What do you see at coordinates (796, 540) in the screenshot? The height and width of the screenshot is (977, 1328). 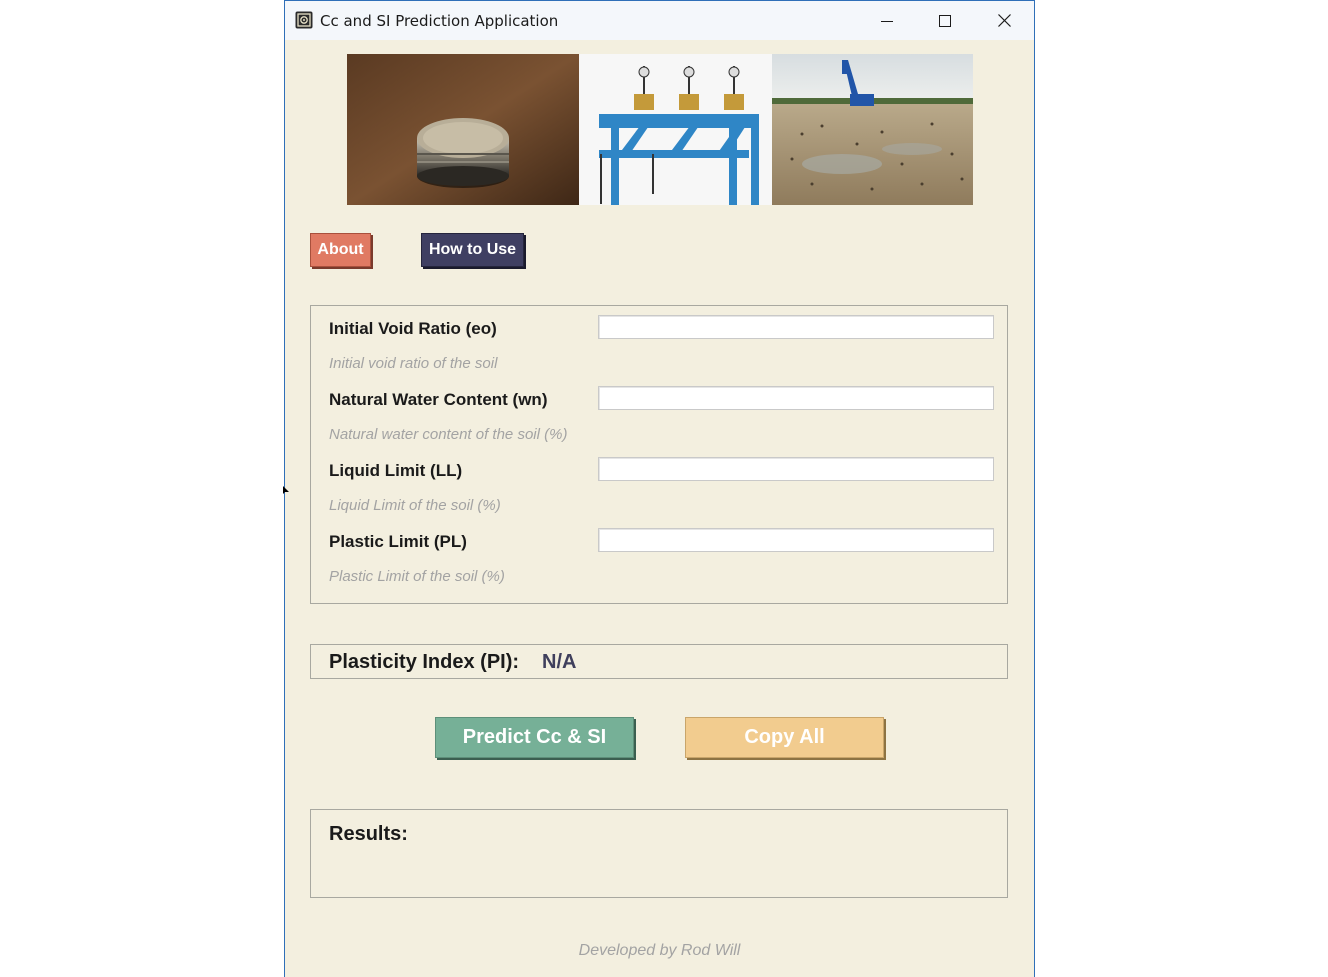 I see `plastic-limit-input` at bounding box center [796, 540].